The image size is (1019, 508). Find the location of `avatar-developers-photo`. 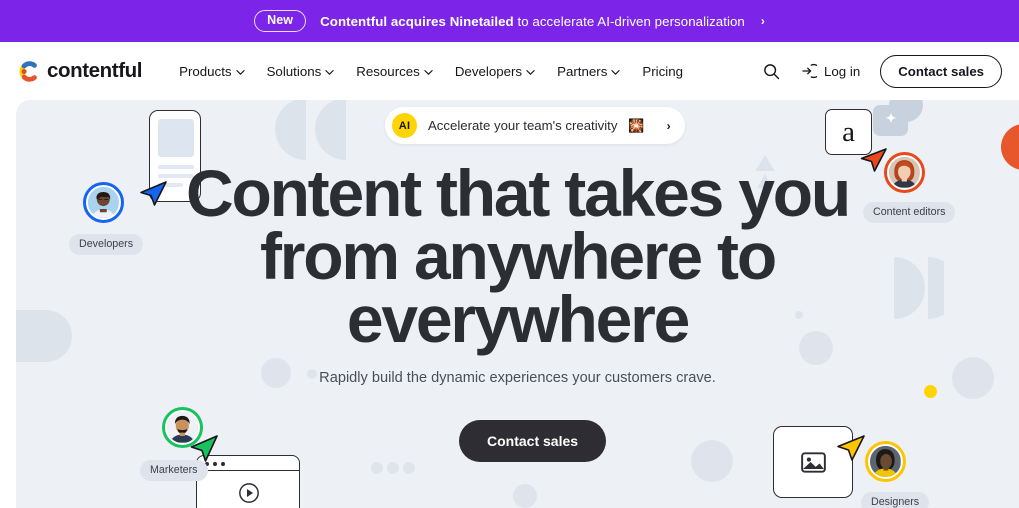

avatar-developers-photo is located at coordinates (103, 202).